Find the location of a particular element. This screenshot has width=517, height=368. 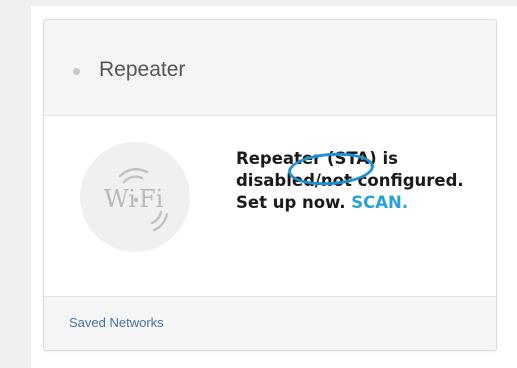

status-dot-icon is located at coordinates (76, 71).